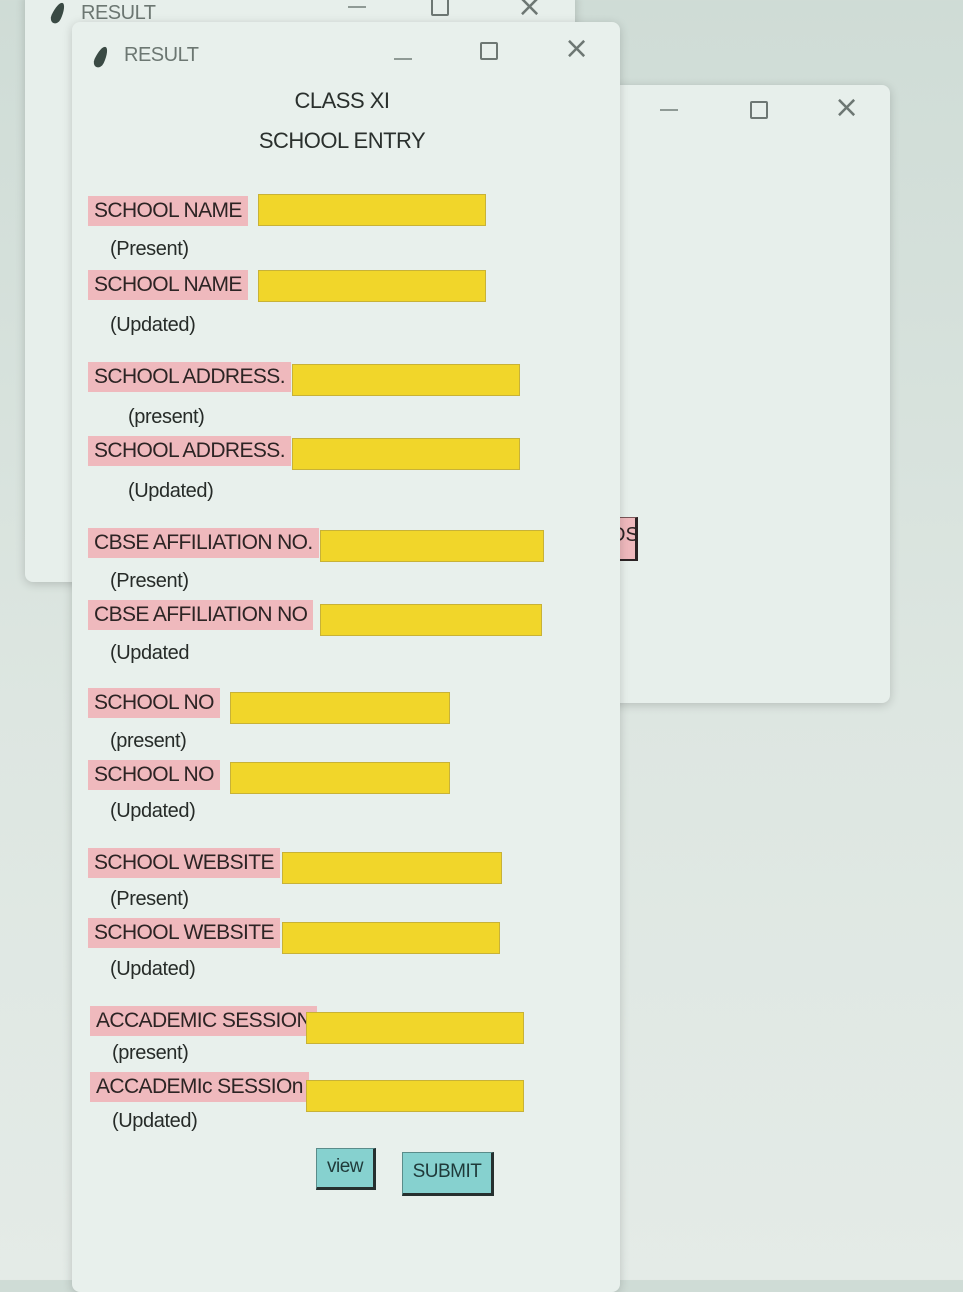 Image resolution: width=963 pixels, height=1292 pixels. I want to click on cbse-affiliation-present-label: CBSE AFFILIATION NO., so click(203, 543).